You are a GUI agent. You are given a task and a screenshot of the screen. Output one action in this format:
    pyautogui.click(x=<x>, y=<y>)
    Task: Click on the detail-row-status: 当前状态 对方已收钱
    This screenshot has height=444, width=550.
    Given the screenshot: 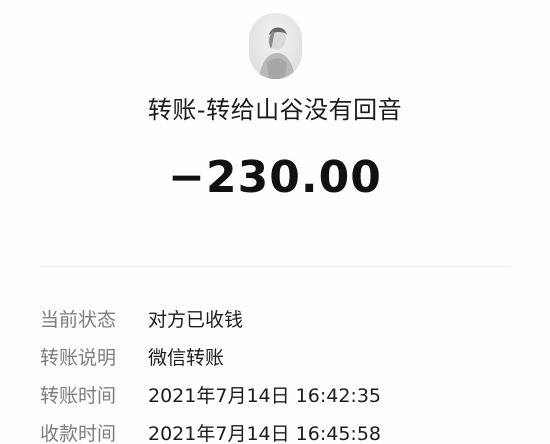 What is the action you would take?
    pyautogui.click(x=275, y=318)
    